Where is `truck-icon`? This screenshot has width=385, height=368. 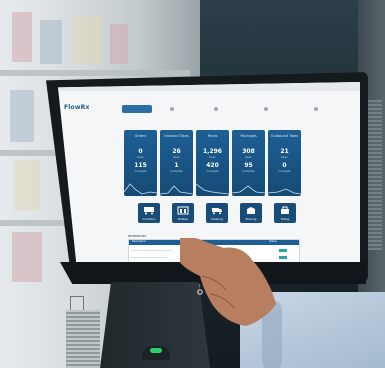
truck-icon is located at coordinates (217, 211).